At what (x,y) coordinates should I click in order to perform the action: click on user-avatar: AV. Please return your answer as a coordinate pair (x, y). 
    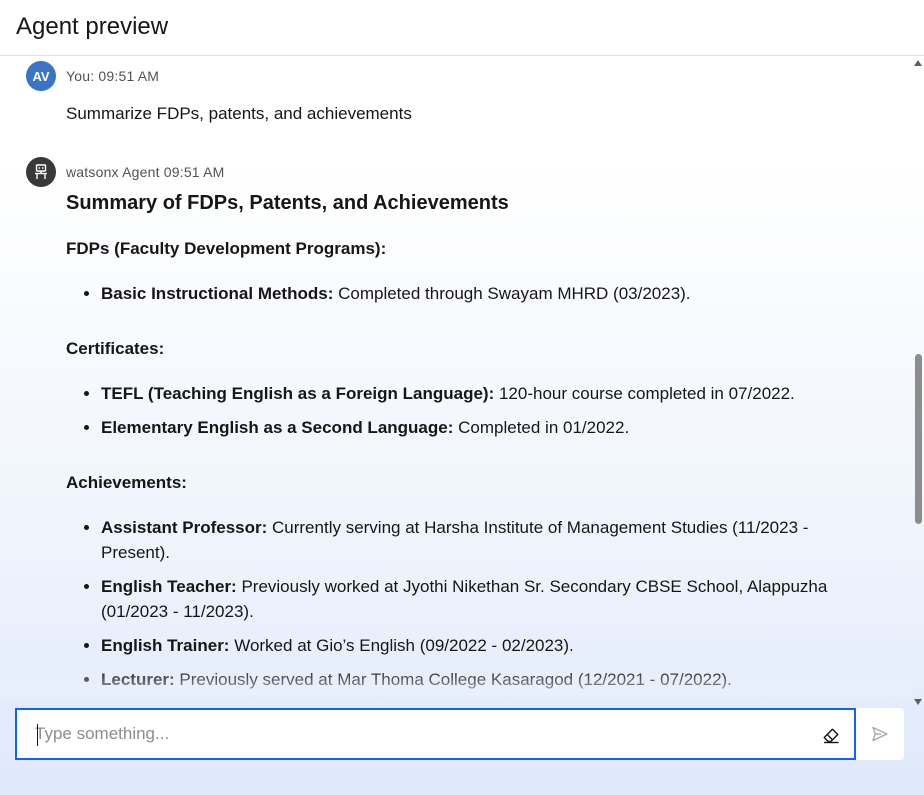
    Looking at the image, I should click on (41, 76).